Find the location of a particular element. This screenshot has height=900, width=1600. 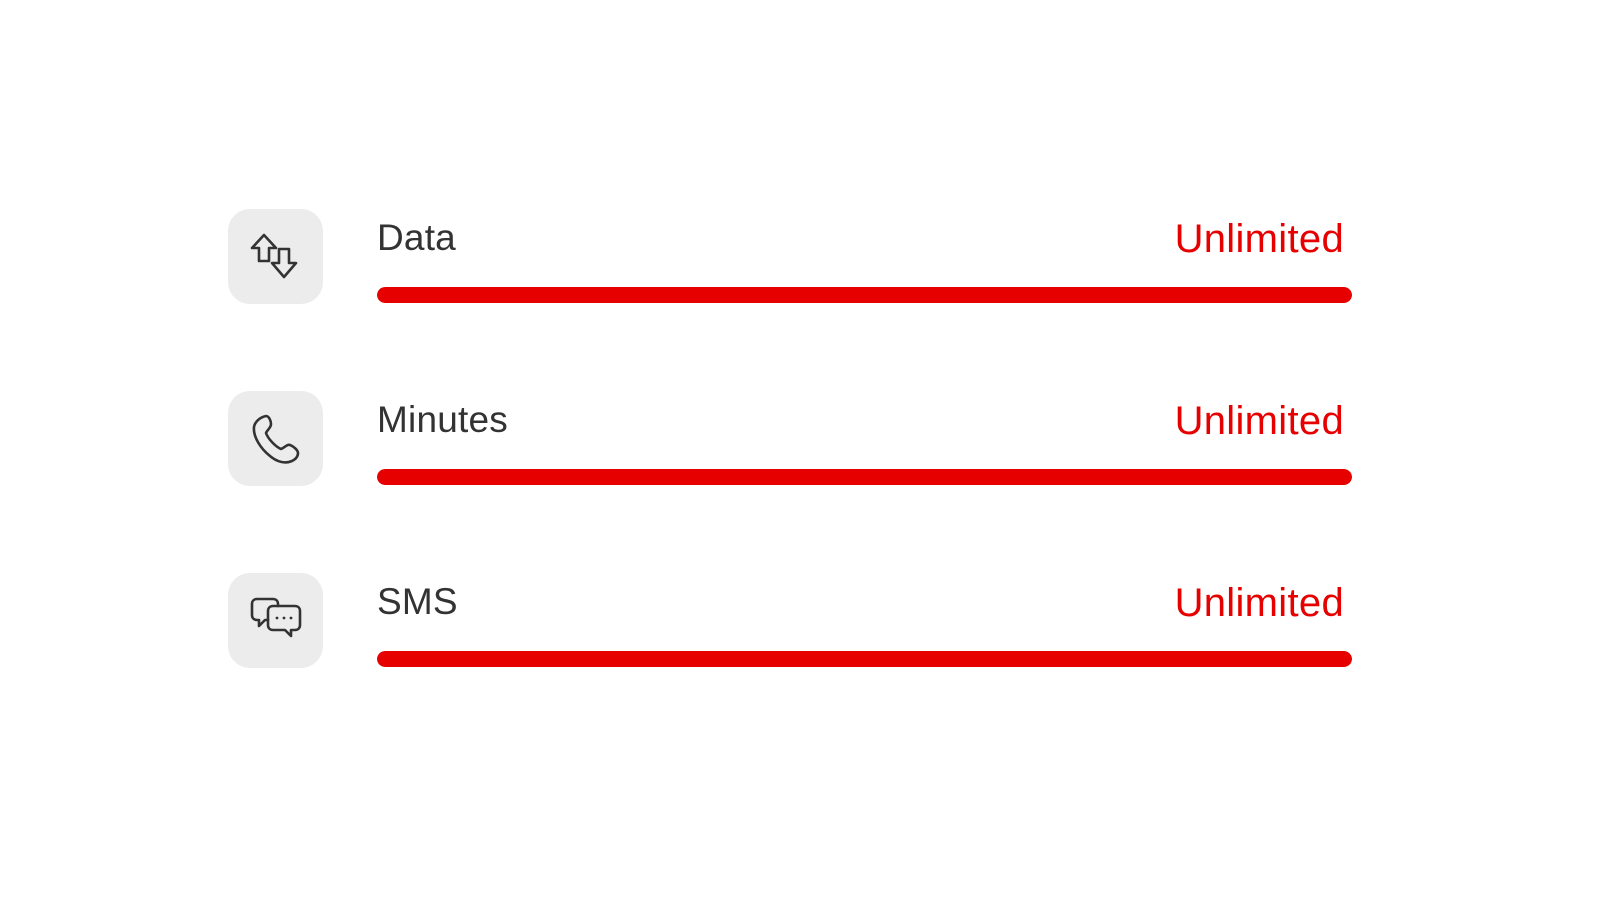

chat-bubbles-icon is located at coordinates (275, 620).